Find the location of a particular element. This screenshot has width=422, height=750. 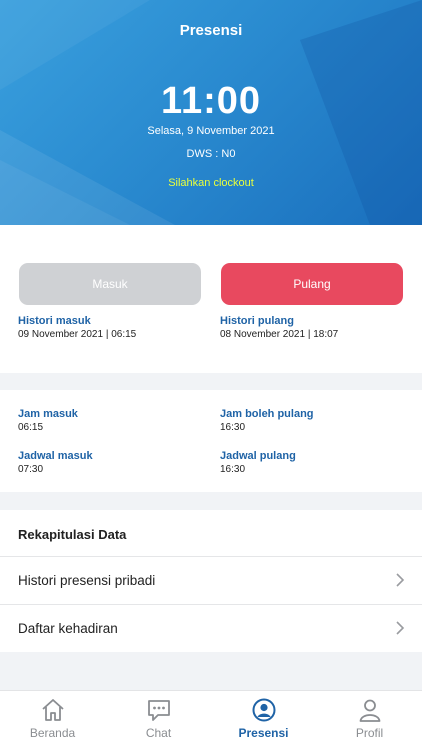

scheduled-out: Jadwal pulang 16:30 is located at coordinates (258, 463).